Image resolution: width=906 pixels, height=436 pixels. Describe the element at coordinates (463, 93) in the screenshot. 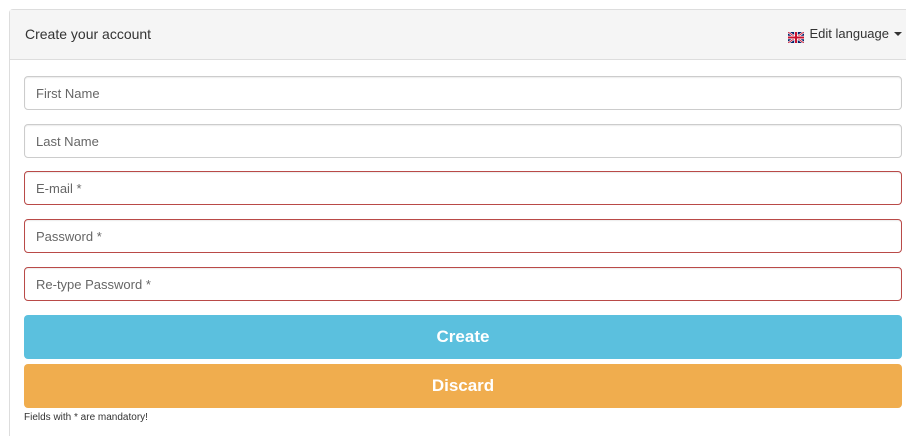

I see `first-name-field` at that location.